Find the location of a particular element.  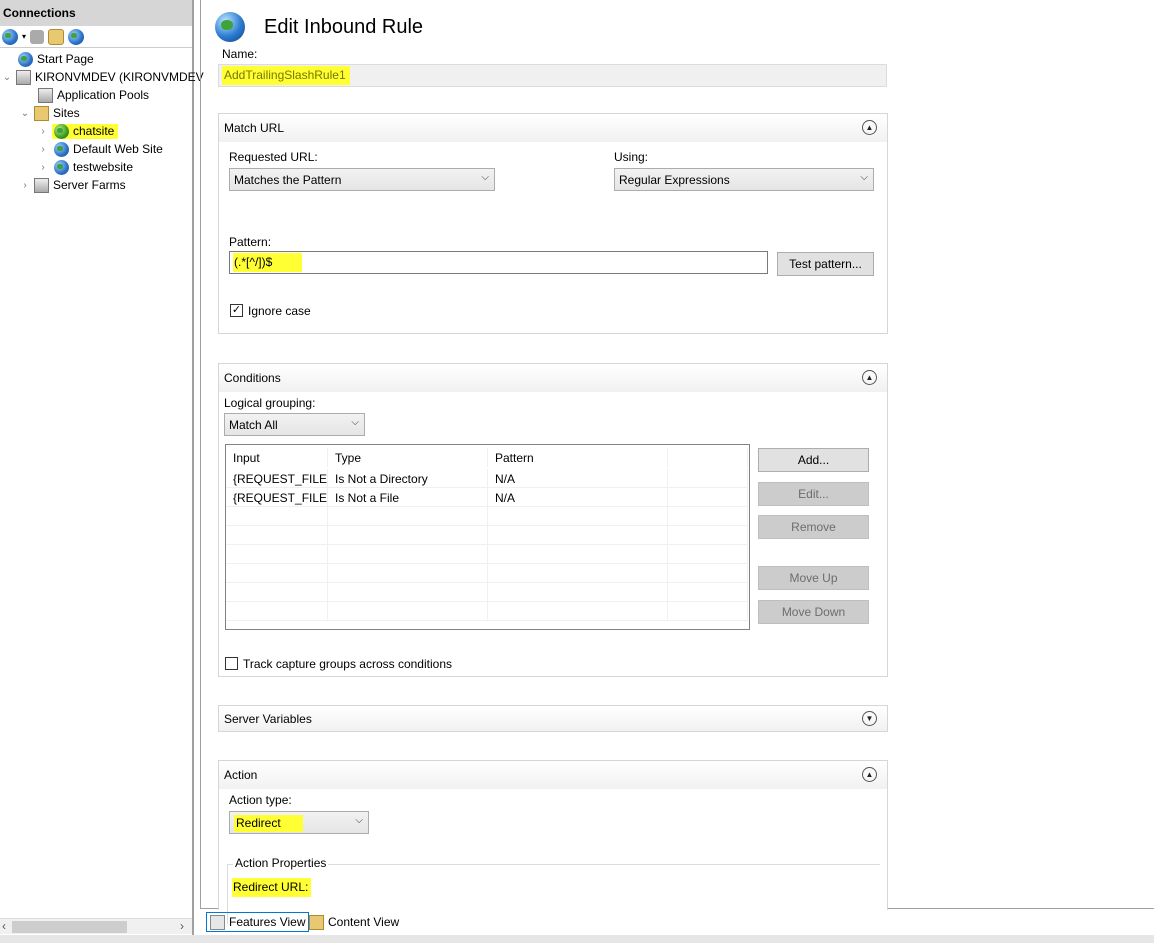

tree-item-app-pools: Application Pools is located at coordinates (93, 95).